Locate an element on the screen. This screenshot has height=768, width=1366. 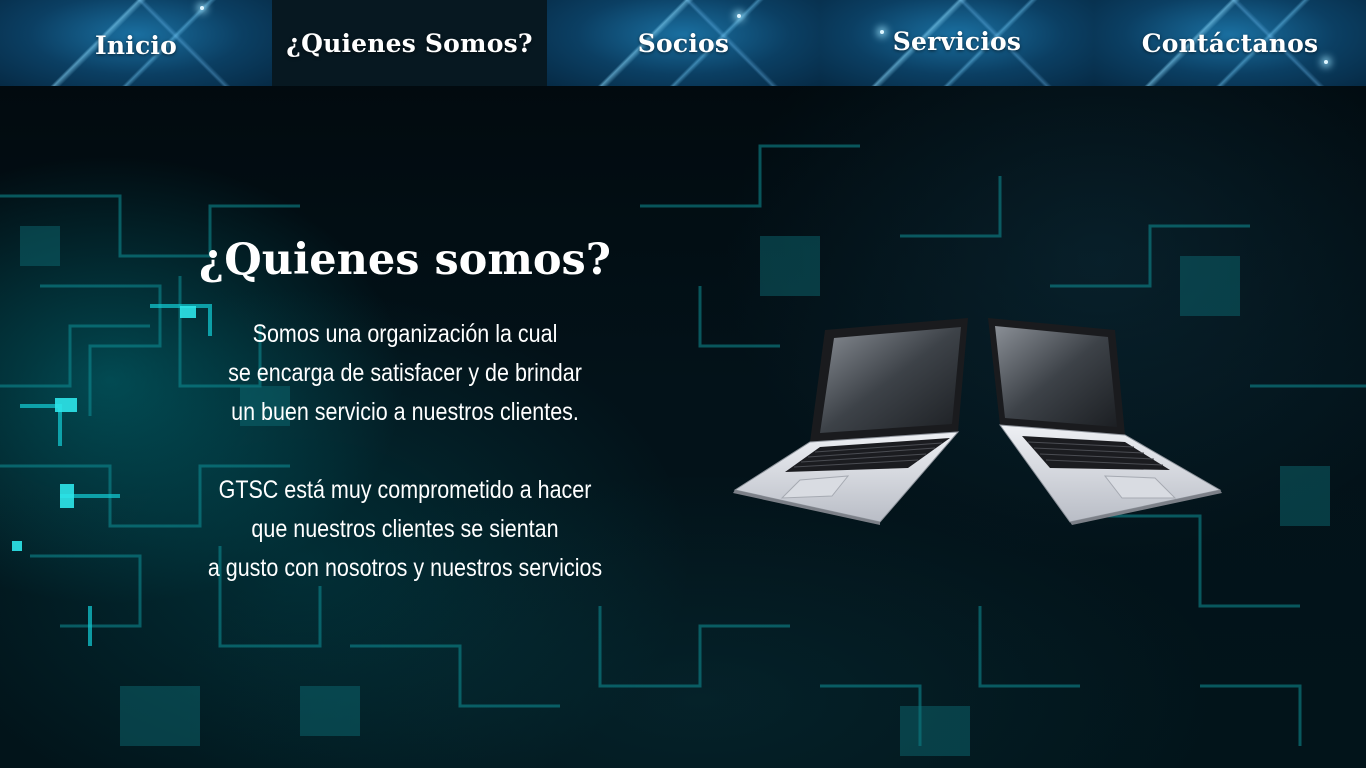
text-line: Somos una organización la cual is located at coordinates (405, 333).